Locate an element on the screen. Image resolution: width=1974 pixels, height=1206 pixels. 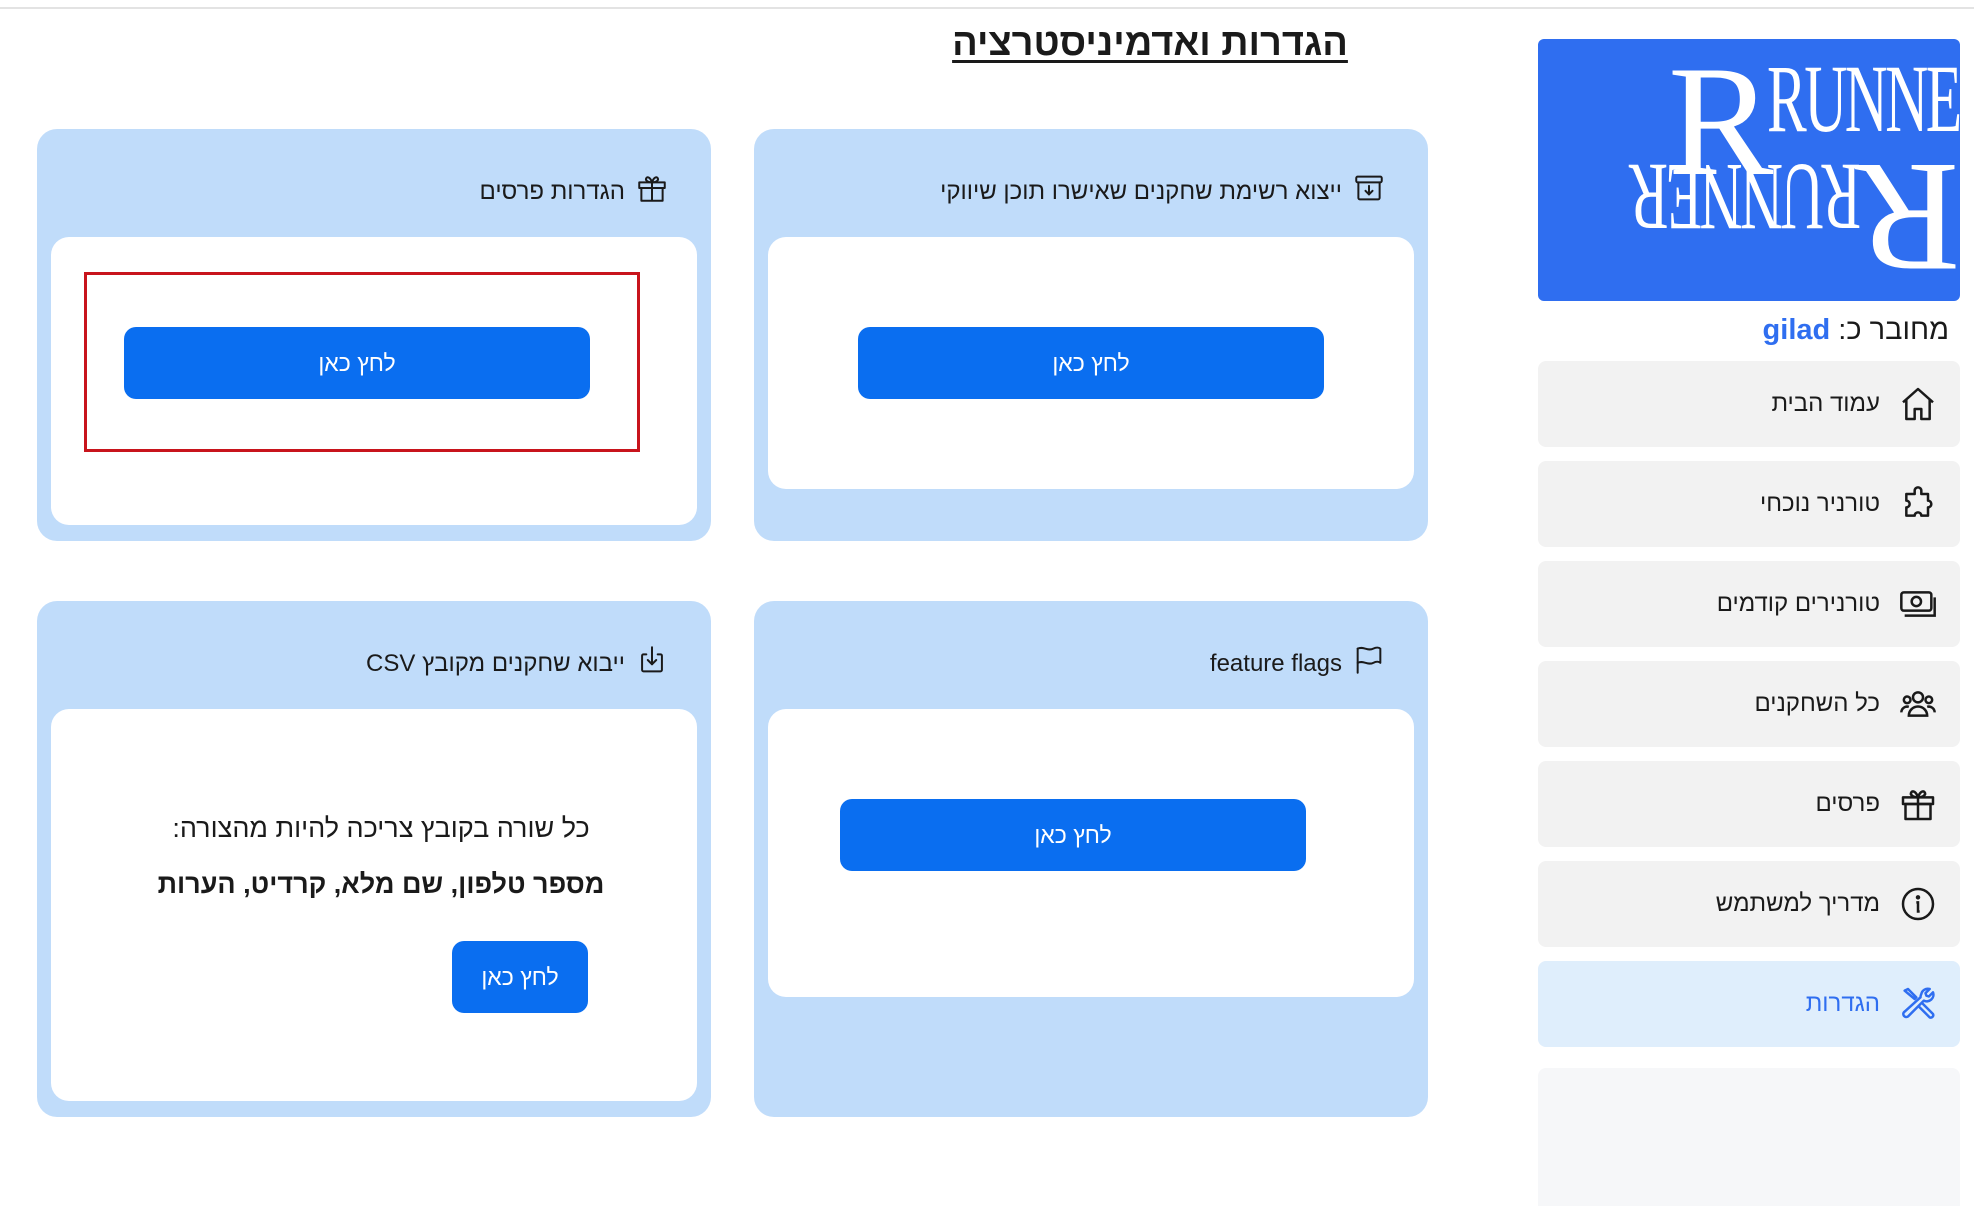
card-prize-settings: הגדרות פרסים לחץ כאן is located at coordinates (374, 335).